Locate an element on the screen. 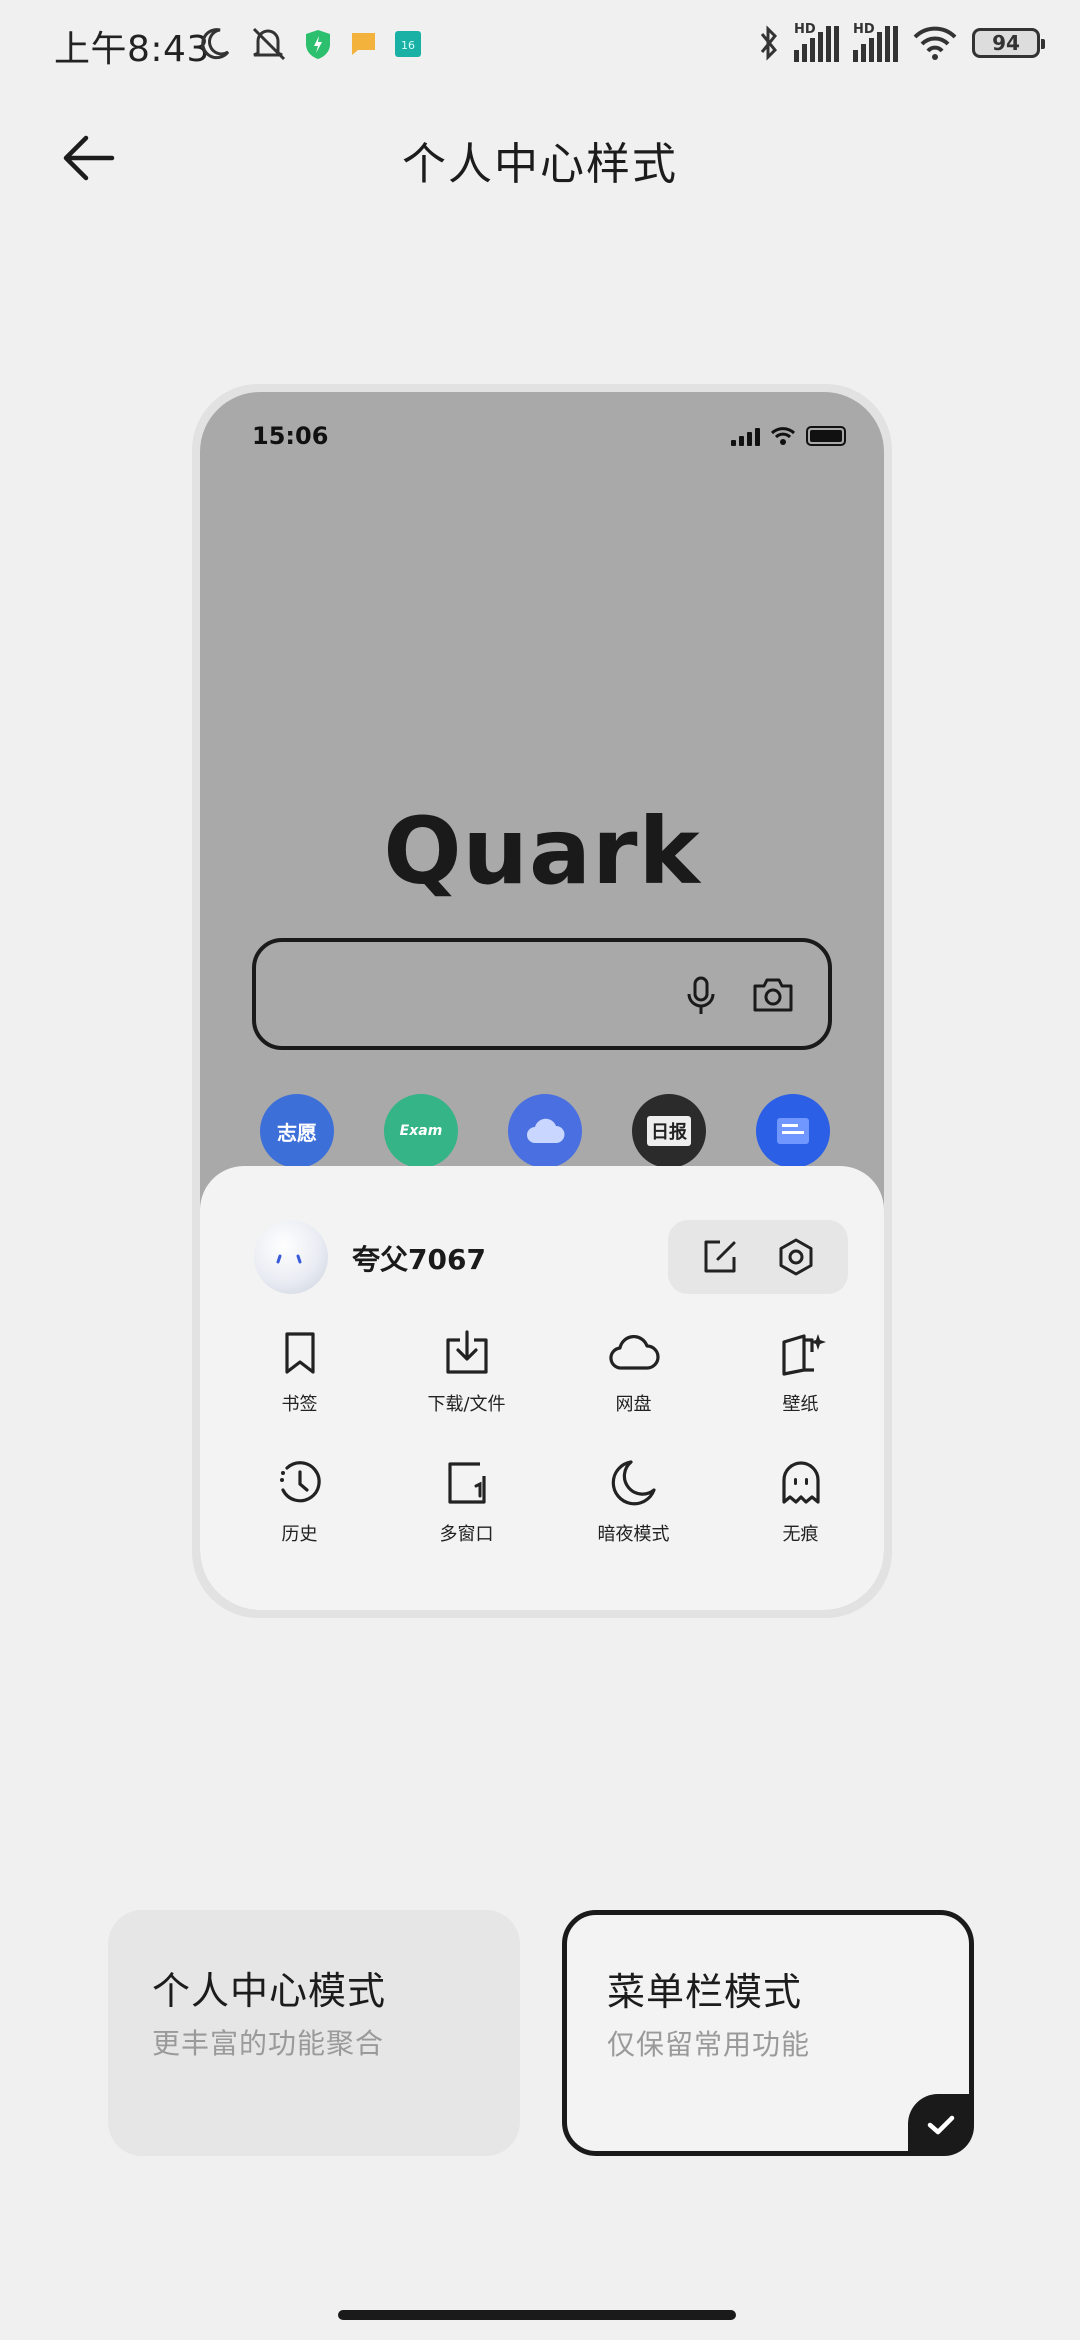  app-icon-daily: 日报 is located at coordinates (669, 1131).